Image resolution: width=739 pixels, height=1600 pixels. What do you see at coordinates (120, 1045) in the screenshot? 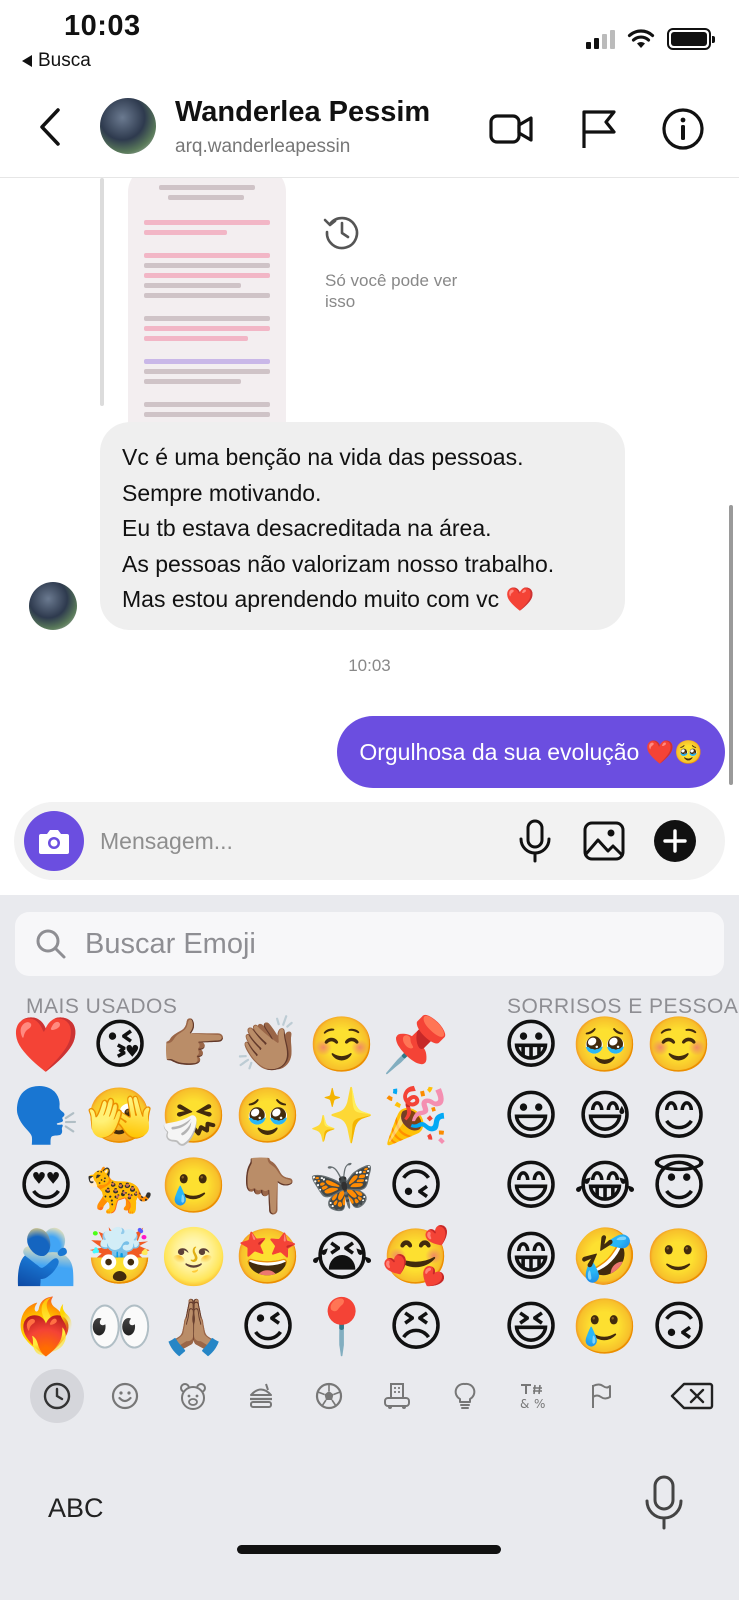
I see `emoji-key: 😘` at bounding box center [120, 1045].